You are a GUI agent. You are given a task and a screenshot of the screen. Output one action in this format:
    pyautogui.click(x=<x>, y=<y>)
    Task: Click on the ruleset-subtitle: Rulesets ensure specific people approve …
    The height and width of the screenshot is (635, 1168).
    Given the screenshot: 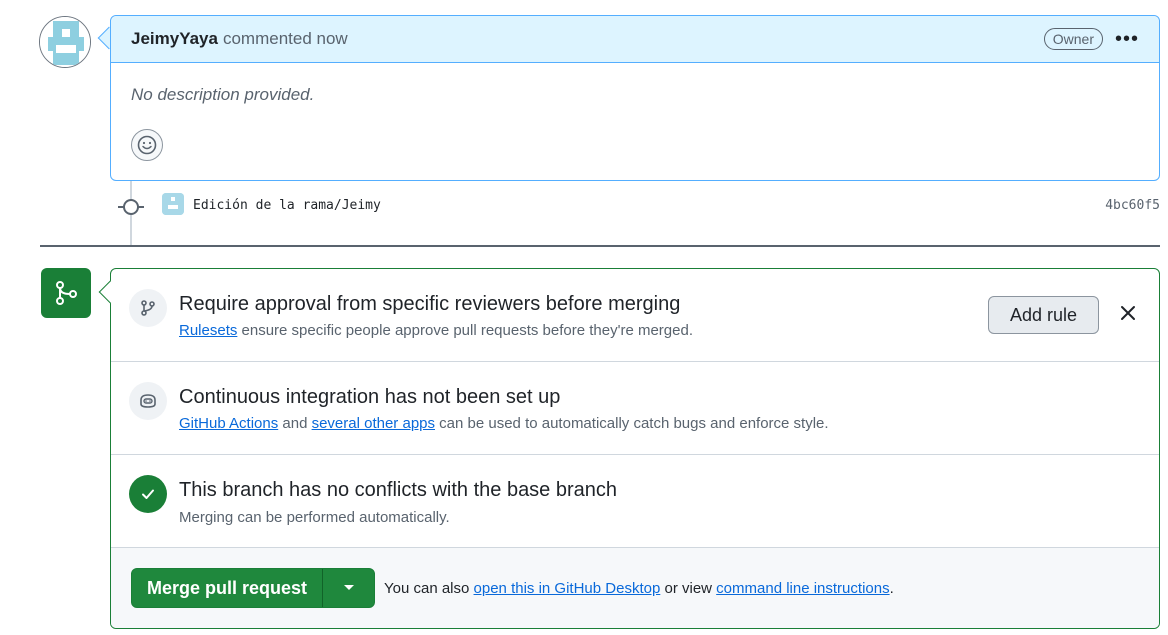 What is the action you would take?
    pyautogui.click(x=436, y=330)
    